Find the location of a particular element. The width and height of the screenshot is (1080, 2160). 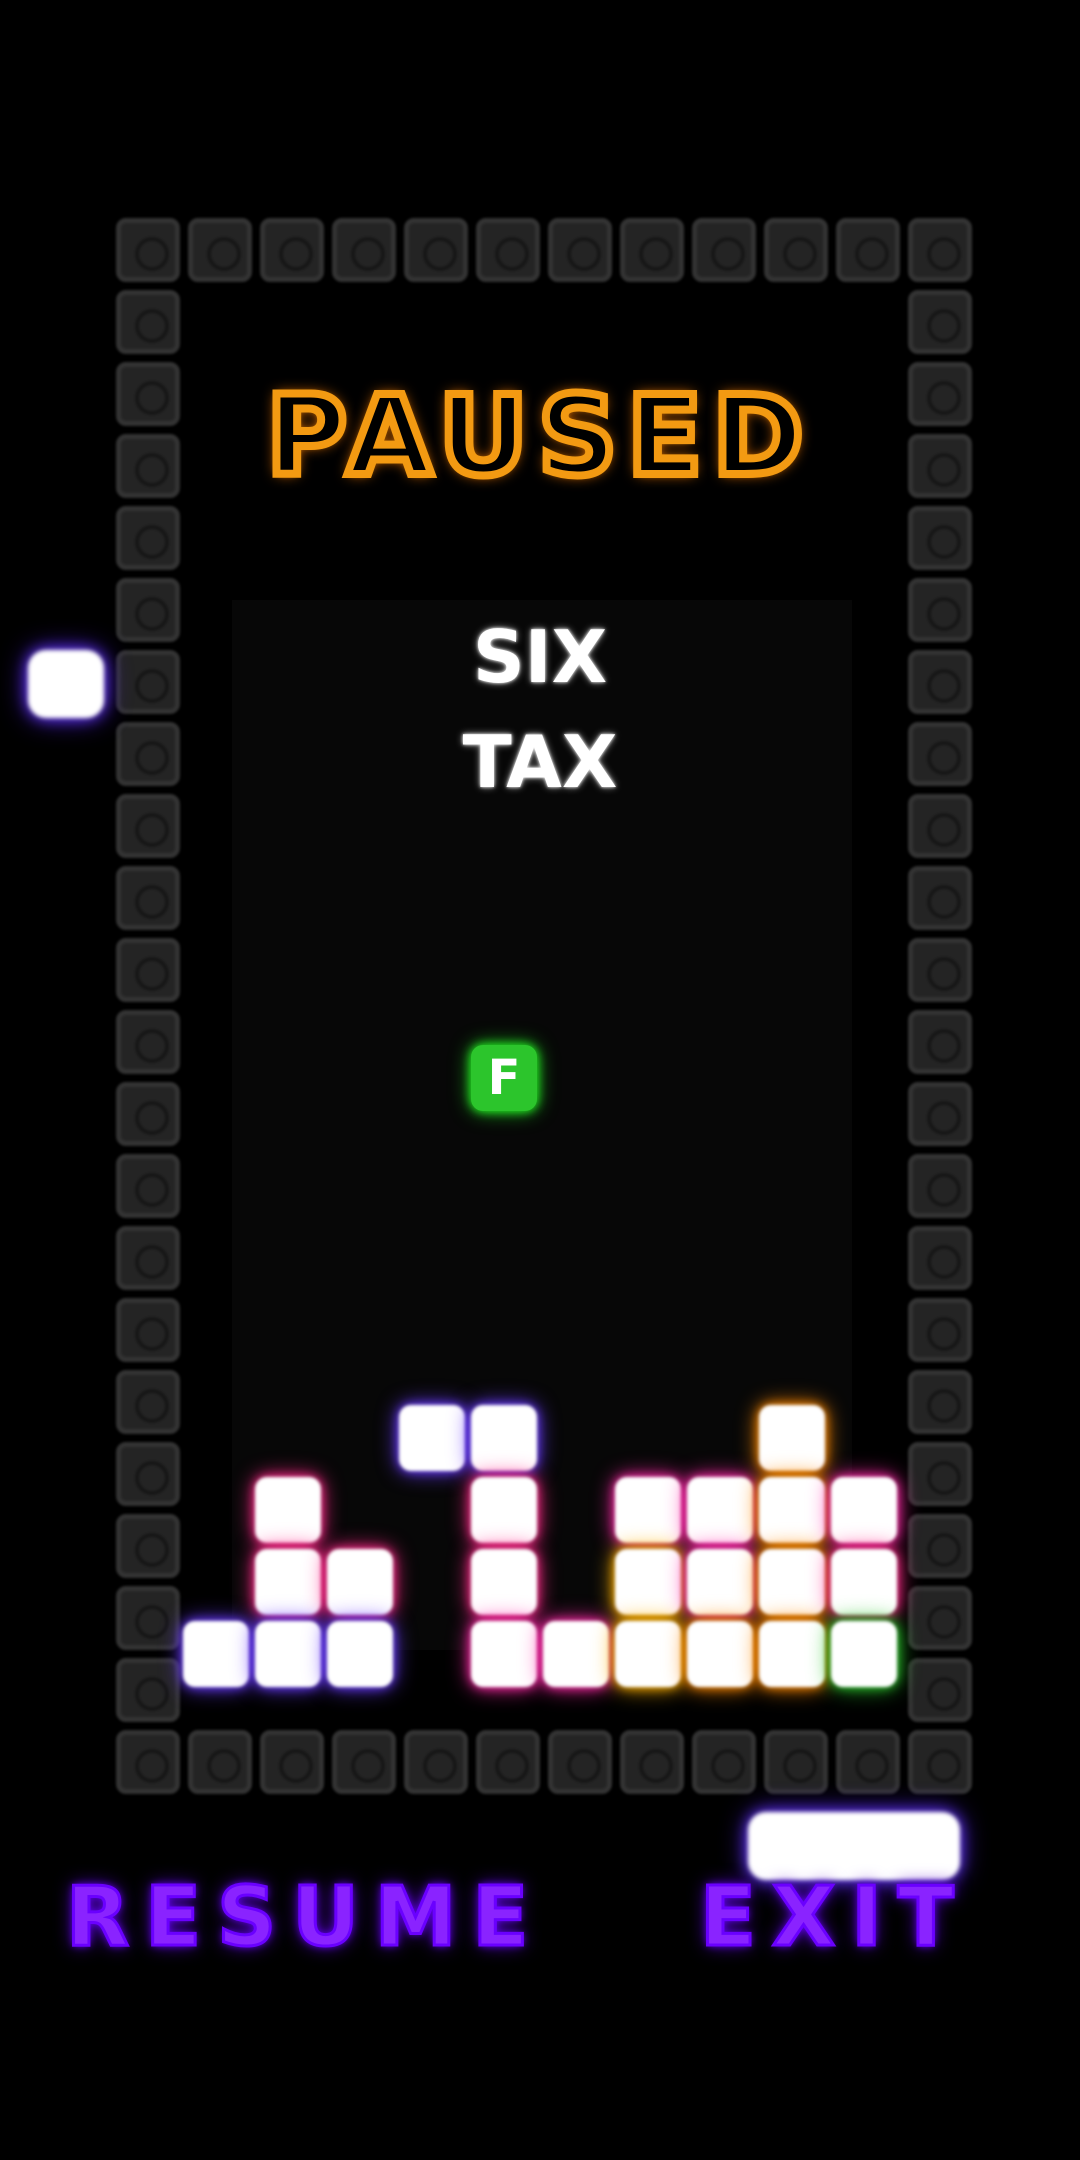

letter-tile: C is located at coordinates (648, 1582).